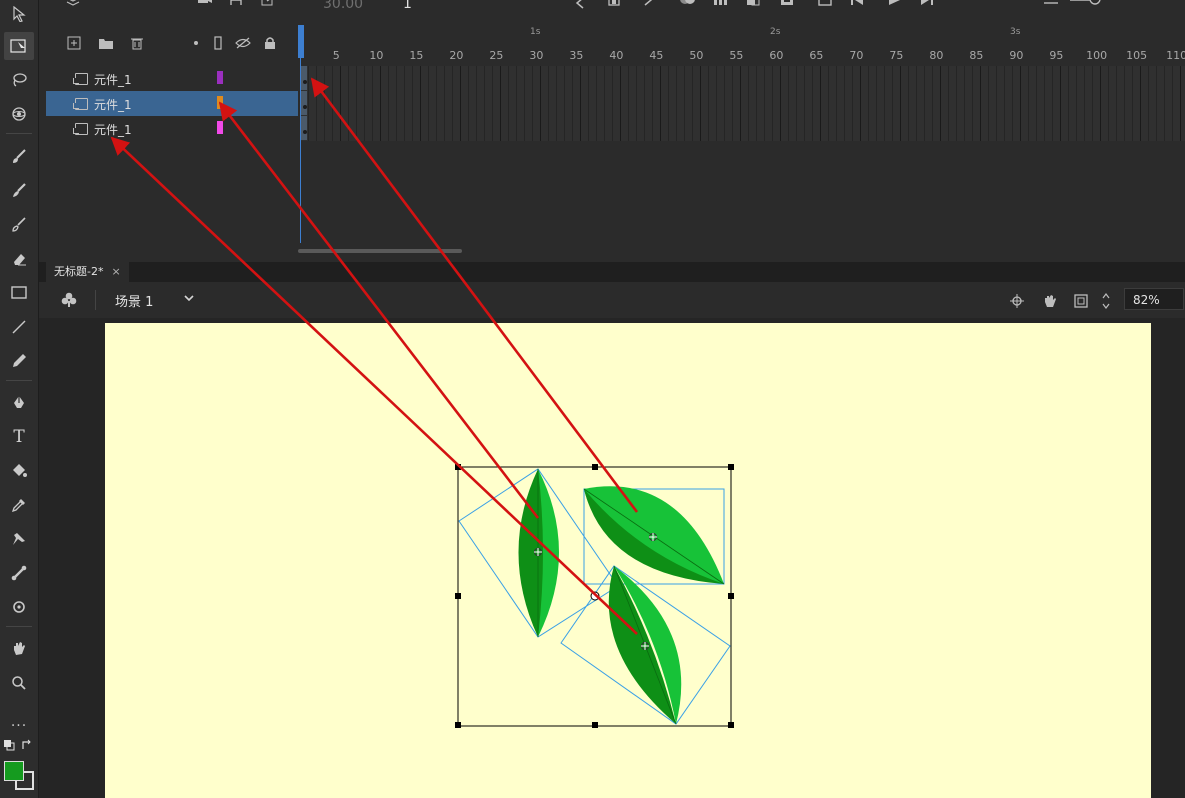  I want to click on scene-icon, so click(69, 300).